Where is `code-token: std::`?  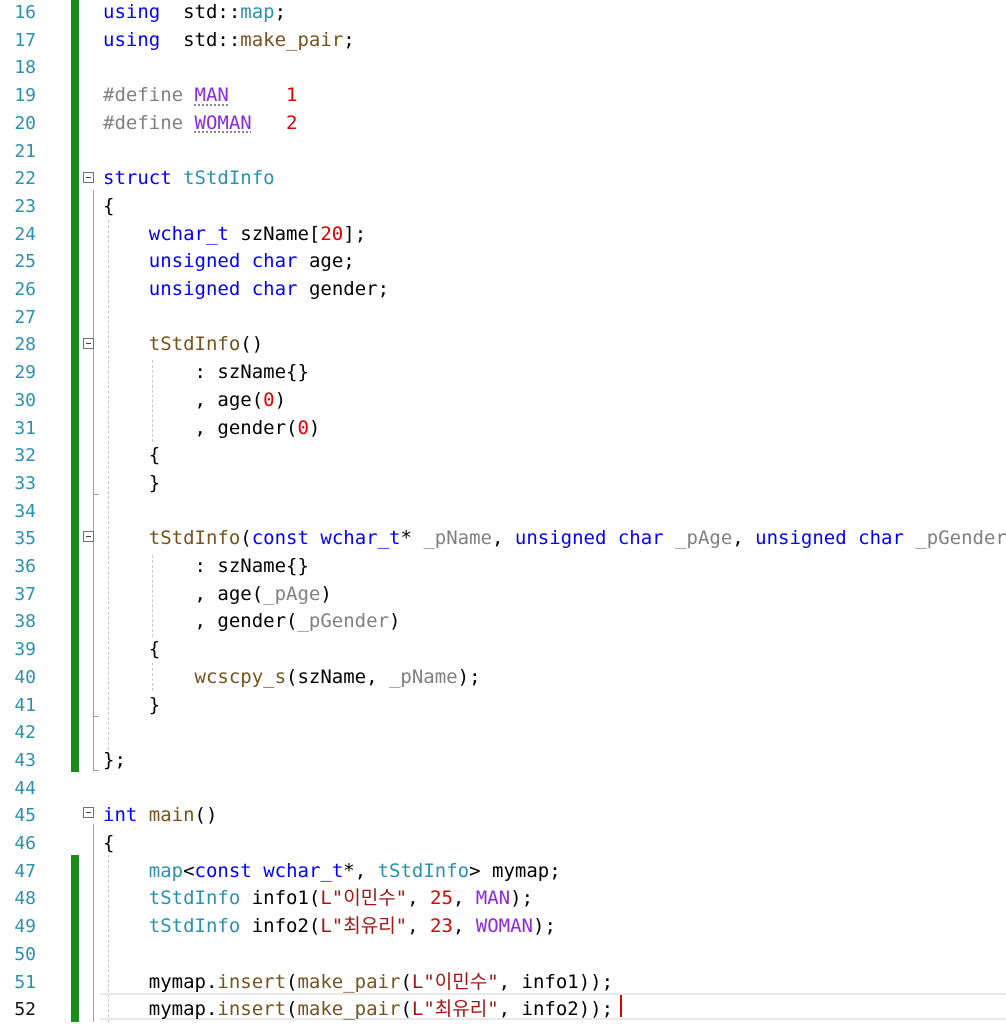
code-token: std:: is located at coordinates (200, 12).